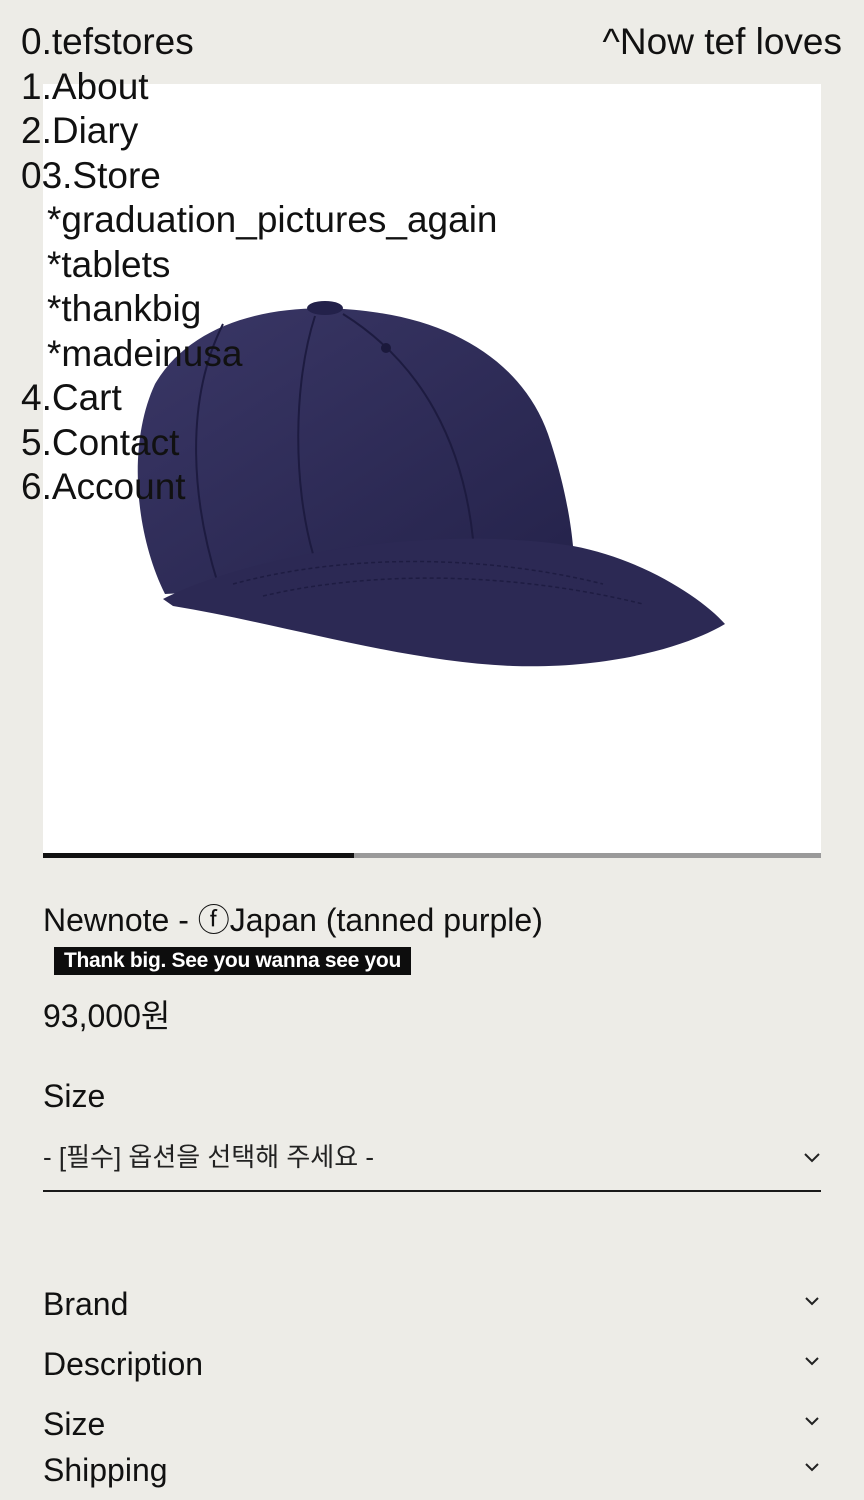 The image size is (864, 1500). What do you see at coordinates (259, 443) in the screenshot?
I see `nav-item-contact: 5.Contact` at bounding box center [259, 443].